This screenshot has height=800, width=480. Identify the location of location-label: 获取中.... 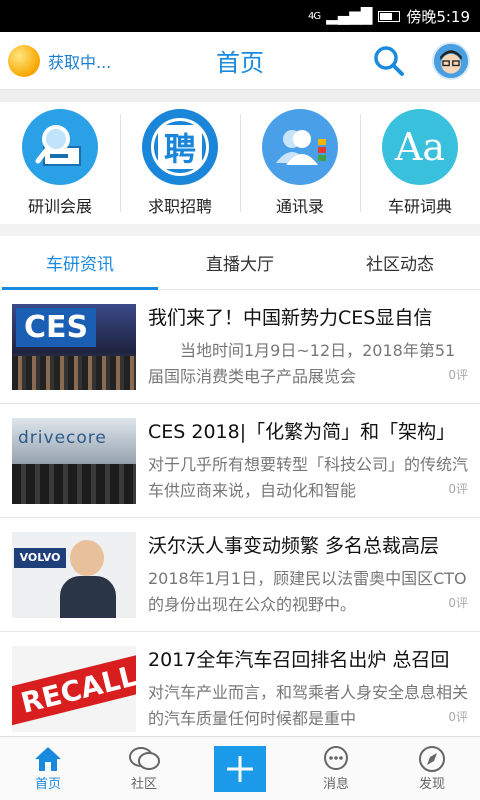
(79, 61).